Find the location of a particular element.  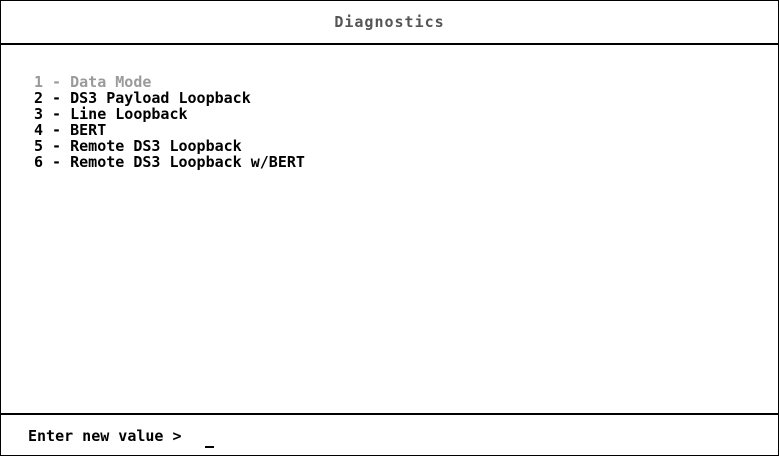

menu-item-label: Line Loopback is located at coordinates (129, 114).